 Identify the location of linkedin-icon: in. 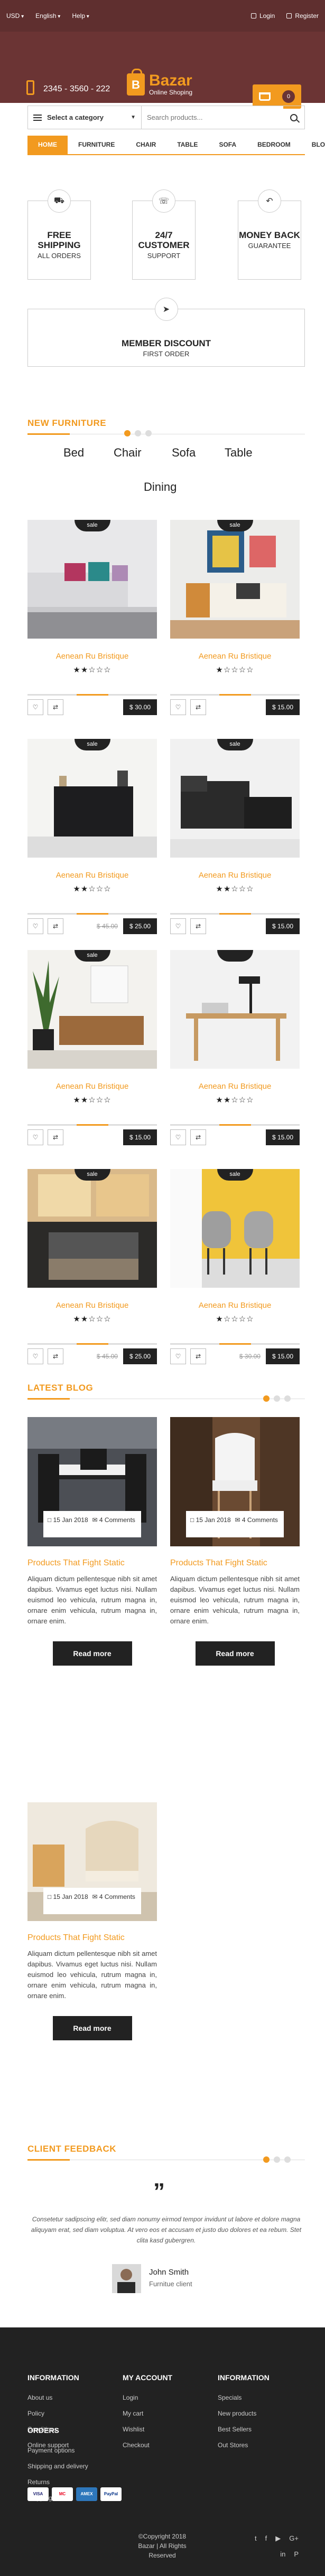
(282, 2554).